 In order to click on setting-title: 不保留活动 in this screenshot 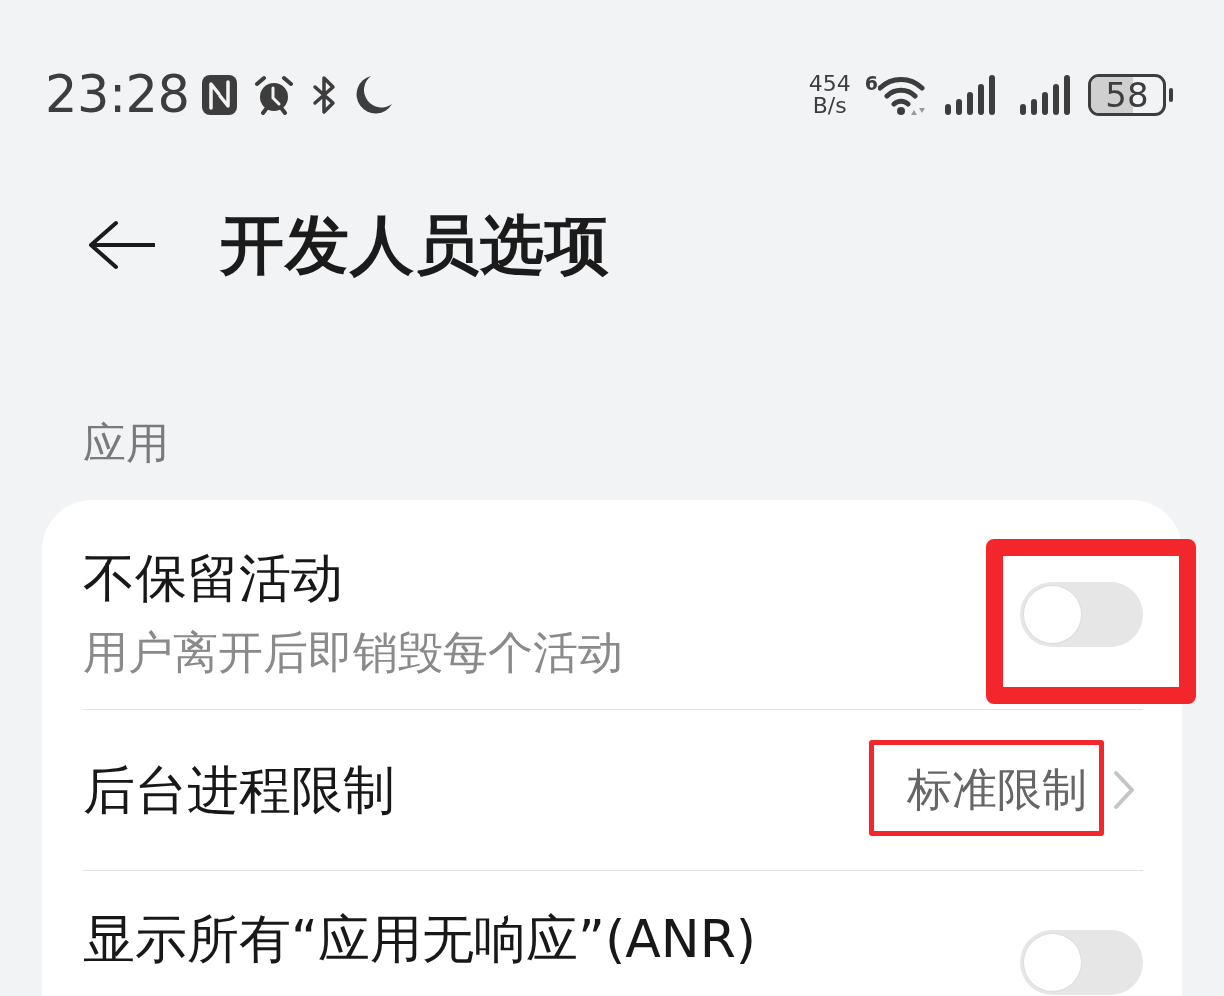, I will do `click(213, 578)`.